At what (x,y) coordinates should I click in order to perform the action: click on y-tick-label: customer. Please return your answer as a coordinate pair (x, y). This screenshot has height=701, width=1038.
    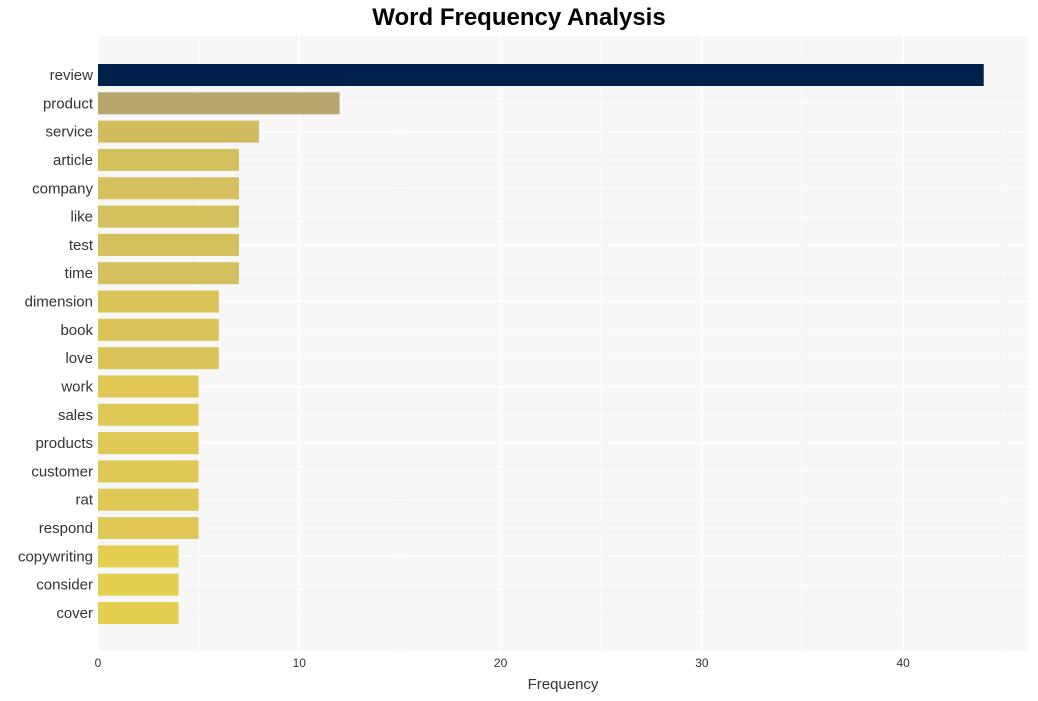
    Looking at the image, I should click on (62, 471).